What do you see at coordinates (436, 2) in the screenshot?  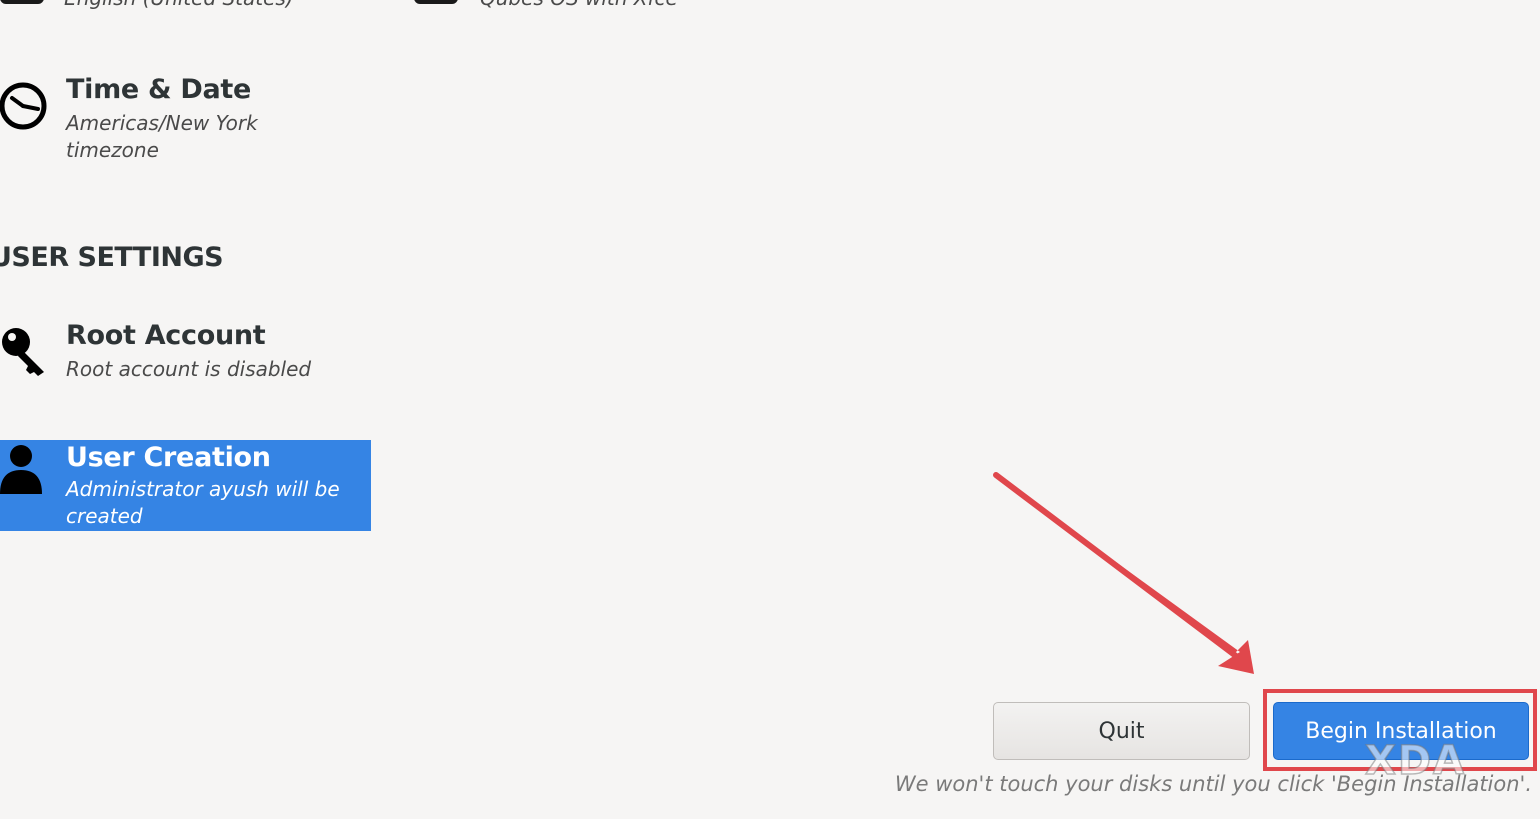 I see `software-icon` at bounding box center [436, 2].